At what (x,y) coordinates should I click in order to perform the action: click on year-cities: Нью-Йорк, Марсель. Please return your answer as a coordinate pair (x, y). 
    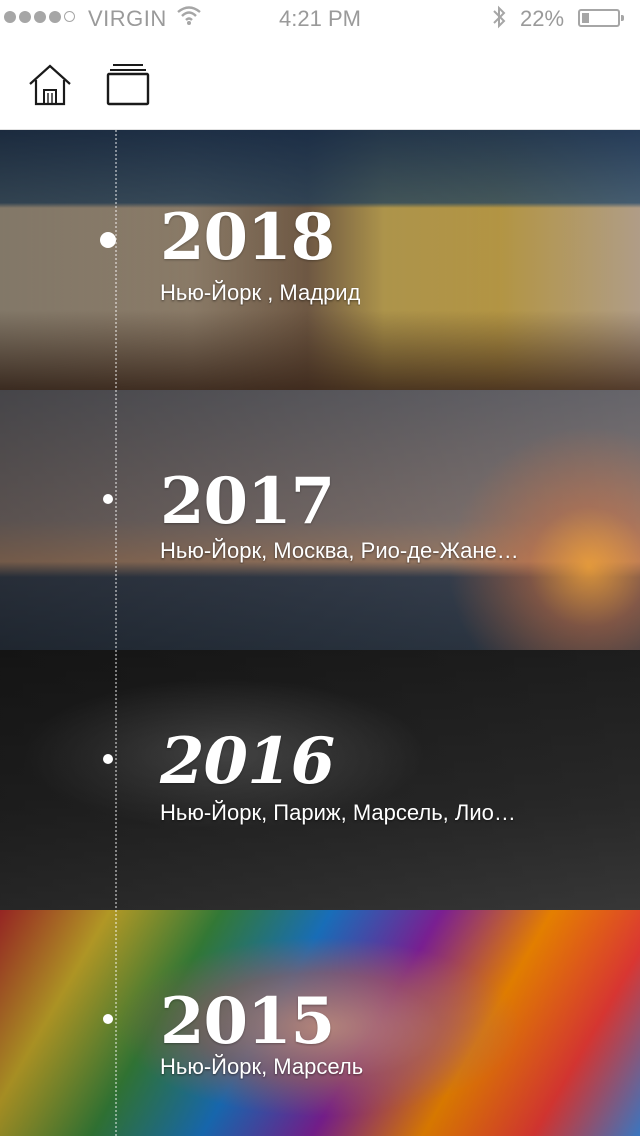
    Looking at the image, I should click on (262, 1066).